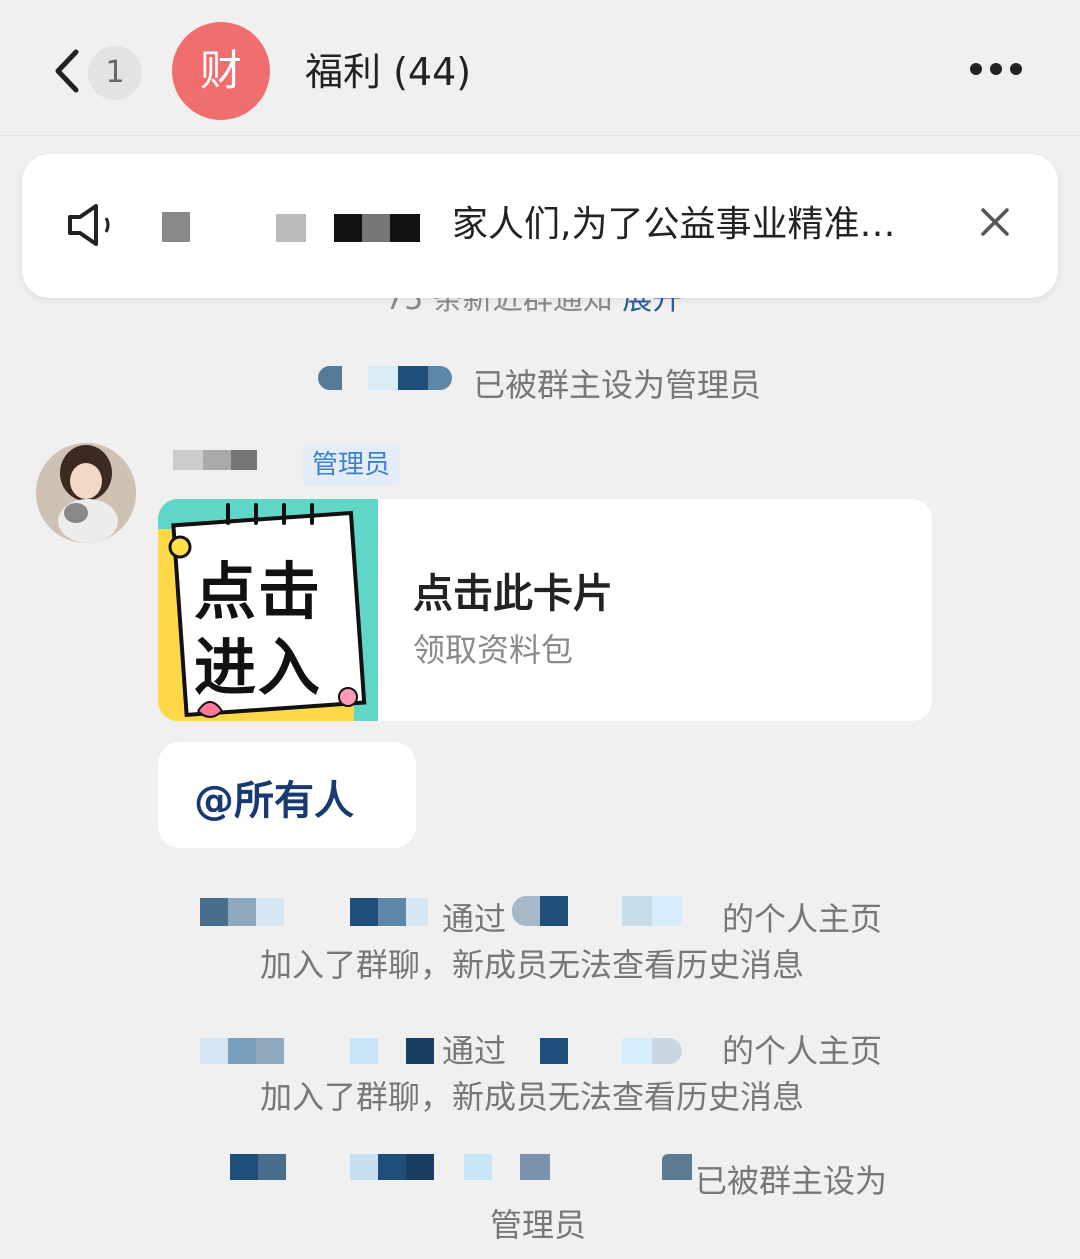 This screenshot has width=1080, height=1259. I want to click on card-image-text-line2: 进入, so click(258, 667).